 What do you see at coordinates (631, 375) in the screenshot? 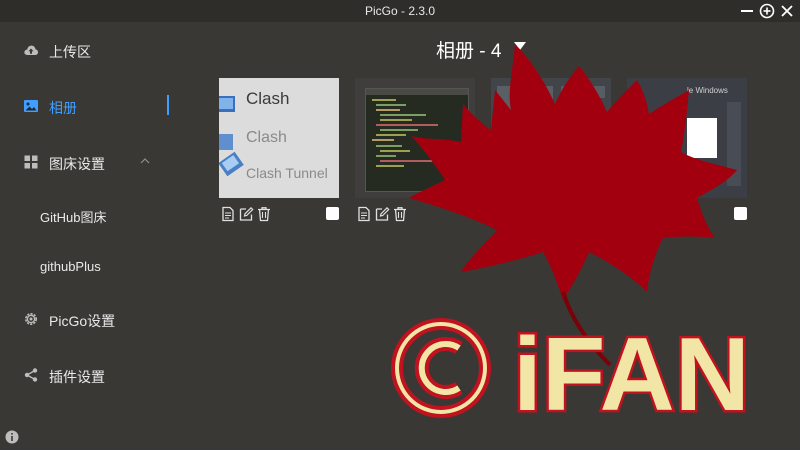
I see `svg-text: iFAN` at bounding box center [631, 375].